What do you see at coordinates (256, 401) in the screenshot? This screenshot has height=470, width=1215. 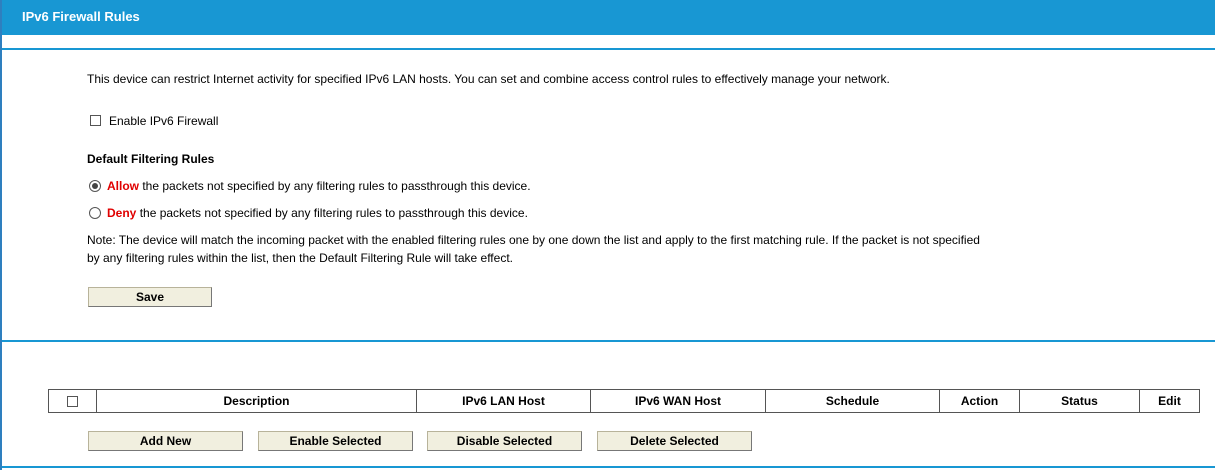 I see `column-description: Description` at bounding box center [256, 401].